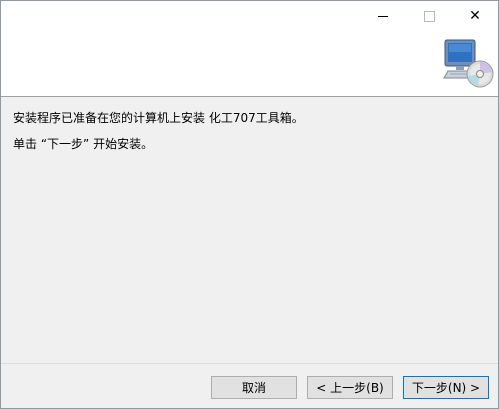  I want to click on button-bar: 取消 < 上一步(B) 下一步(N) >, so click(249, 386).